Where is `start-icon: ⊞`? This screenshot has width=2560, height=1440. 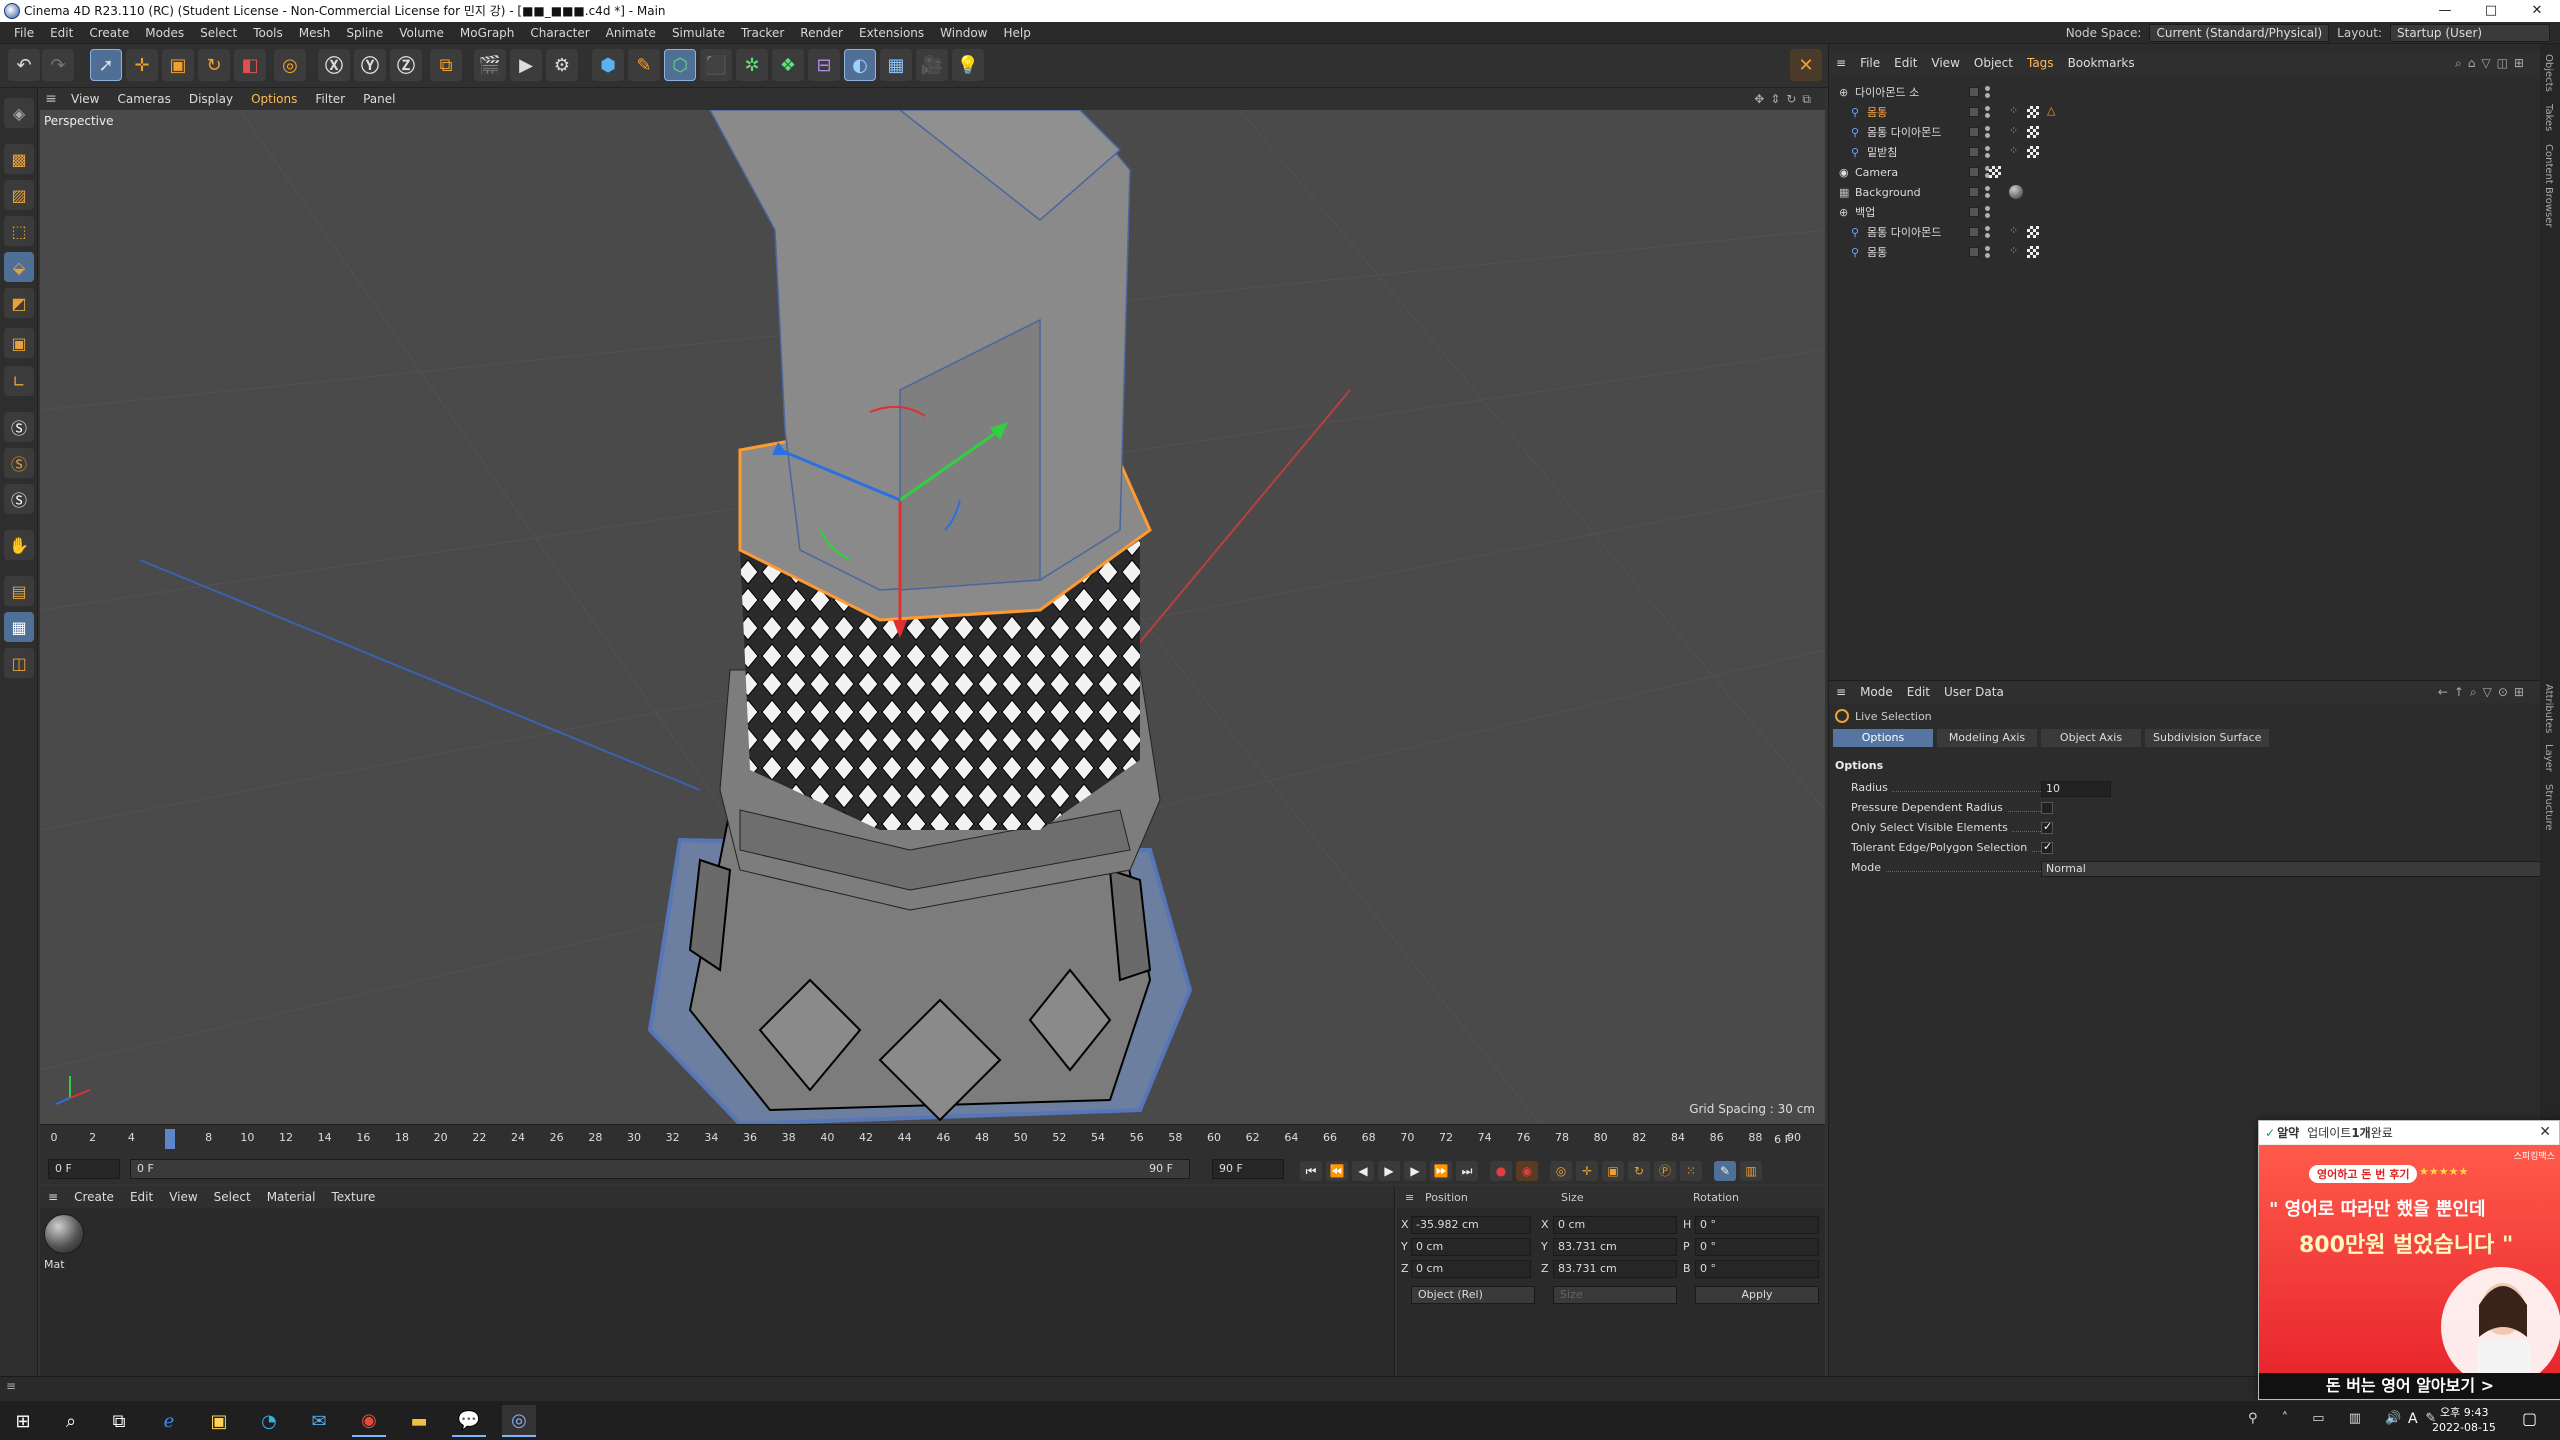
start-icon: ⊞ is located at coordinates (23, 1421).